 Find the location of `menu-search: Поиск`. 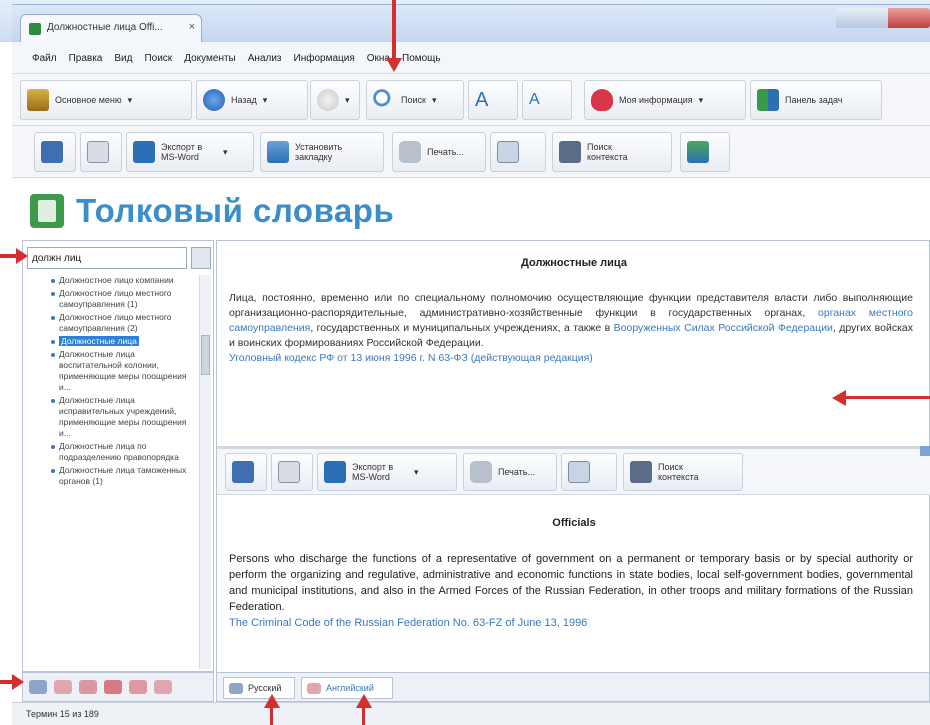

menu-search: Поиск is located at coordinates (158, 63).